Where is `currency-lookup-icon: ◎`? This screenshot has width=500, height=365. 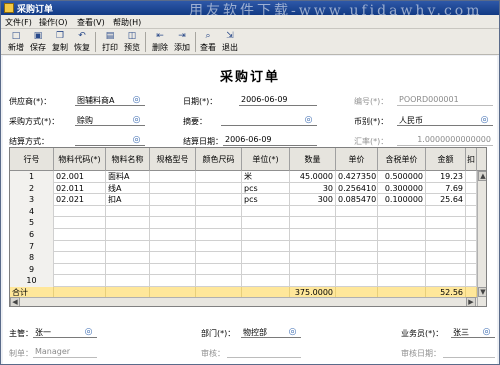
currency-lookup-icon: ◎ is located at coordinates (484, 120).